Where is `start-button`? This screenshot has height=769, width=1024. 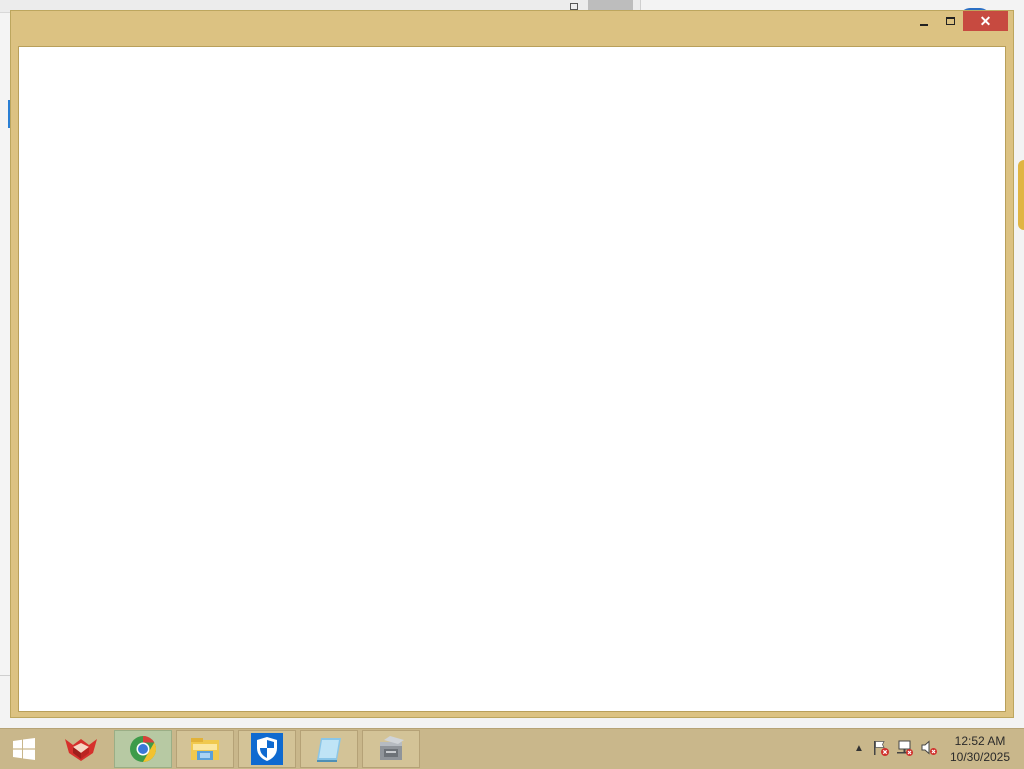
start-button is located at coordinates (24, 749).